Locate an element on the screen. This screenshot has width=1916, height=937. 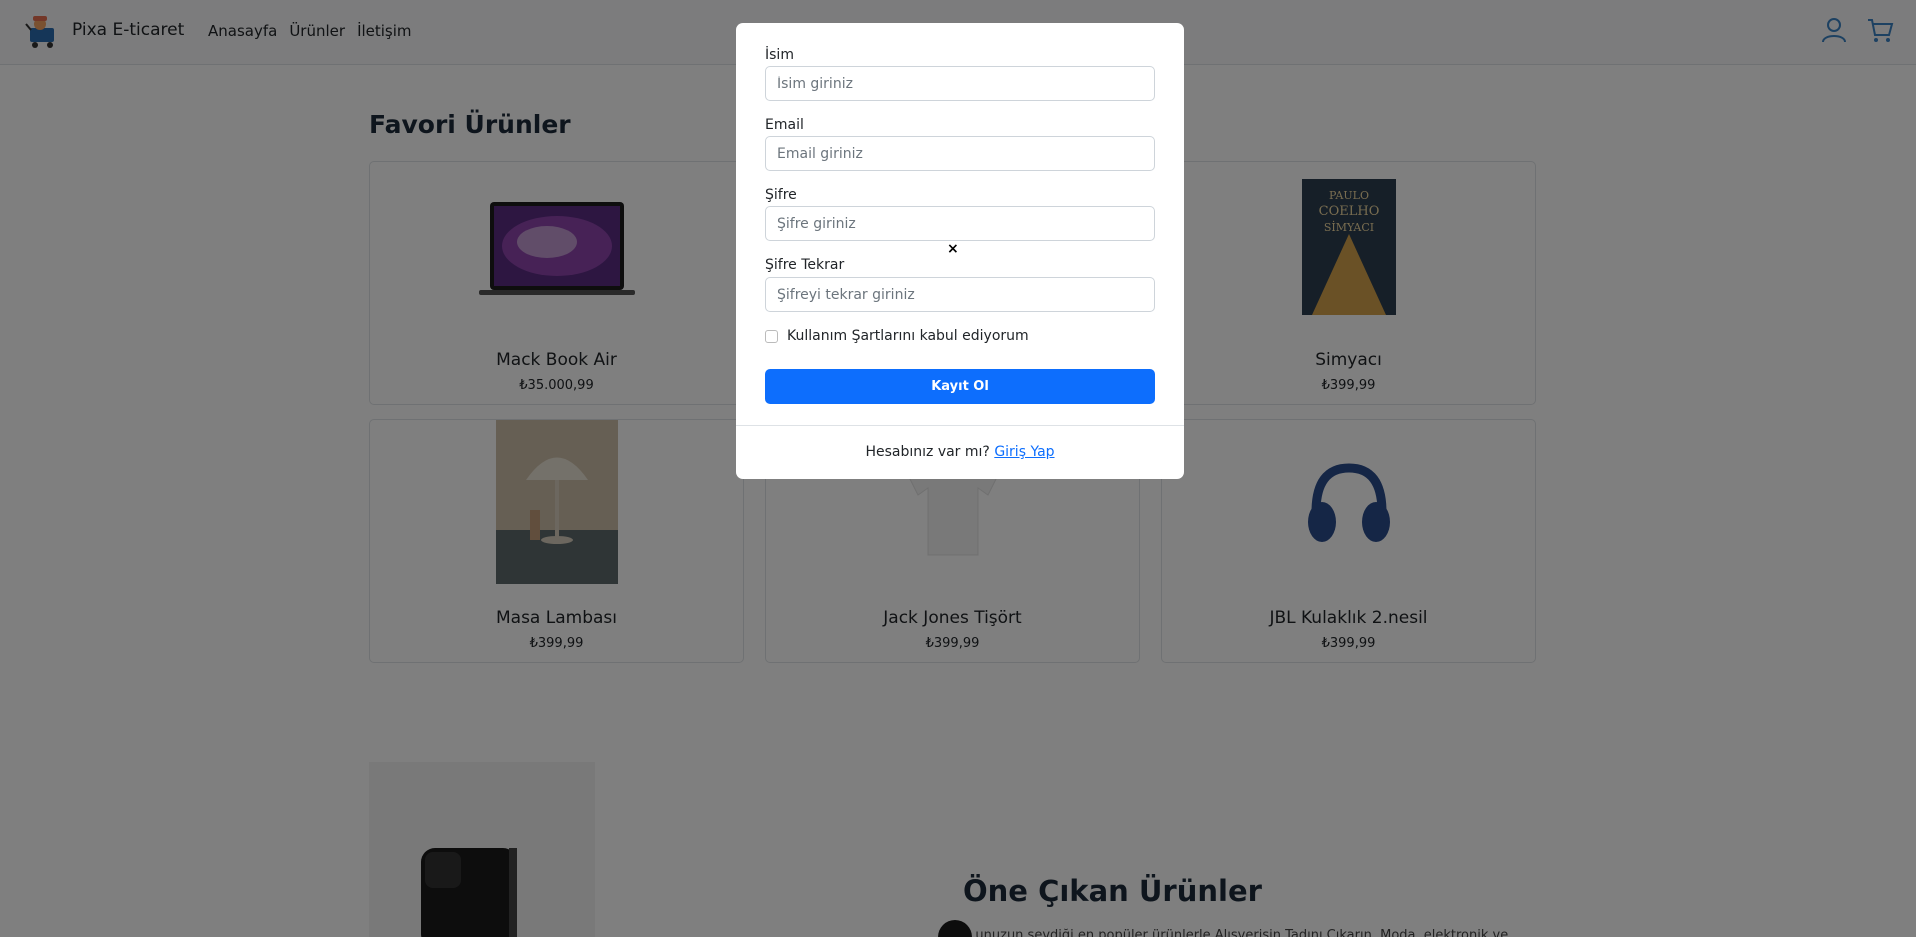
modal-divider is located at coordinates (960, 425).